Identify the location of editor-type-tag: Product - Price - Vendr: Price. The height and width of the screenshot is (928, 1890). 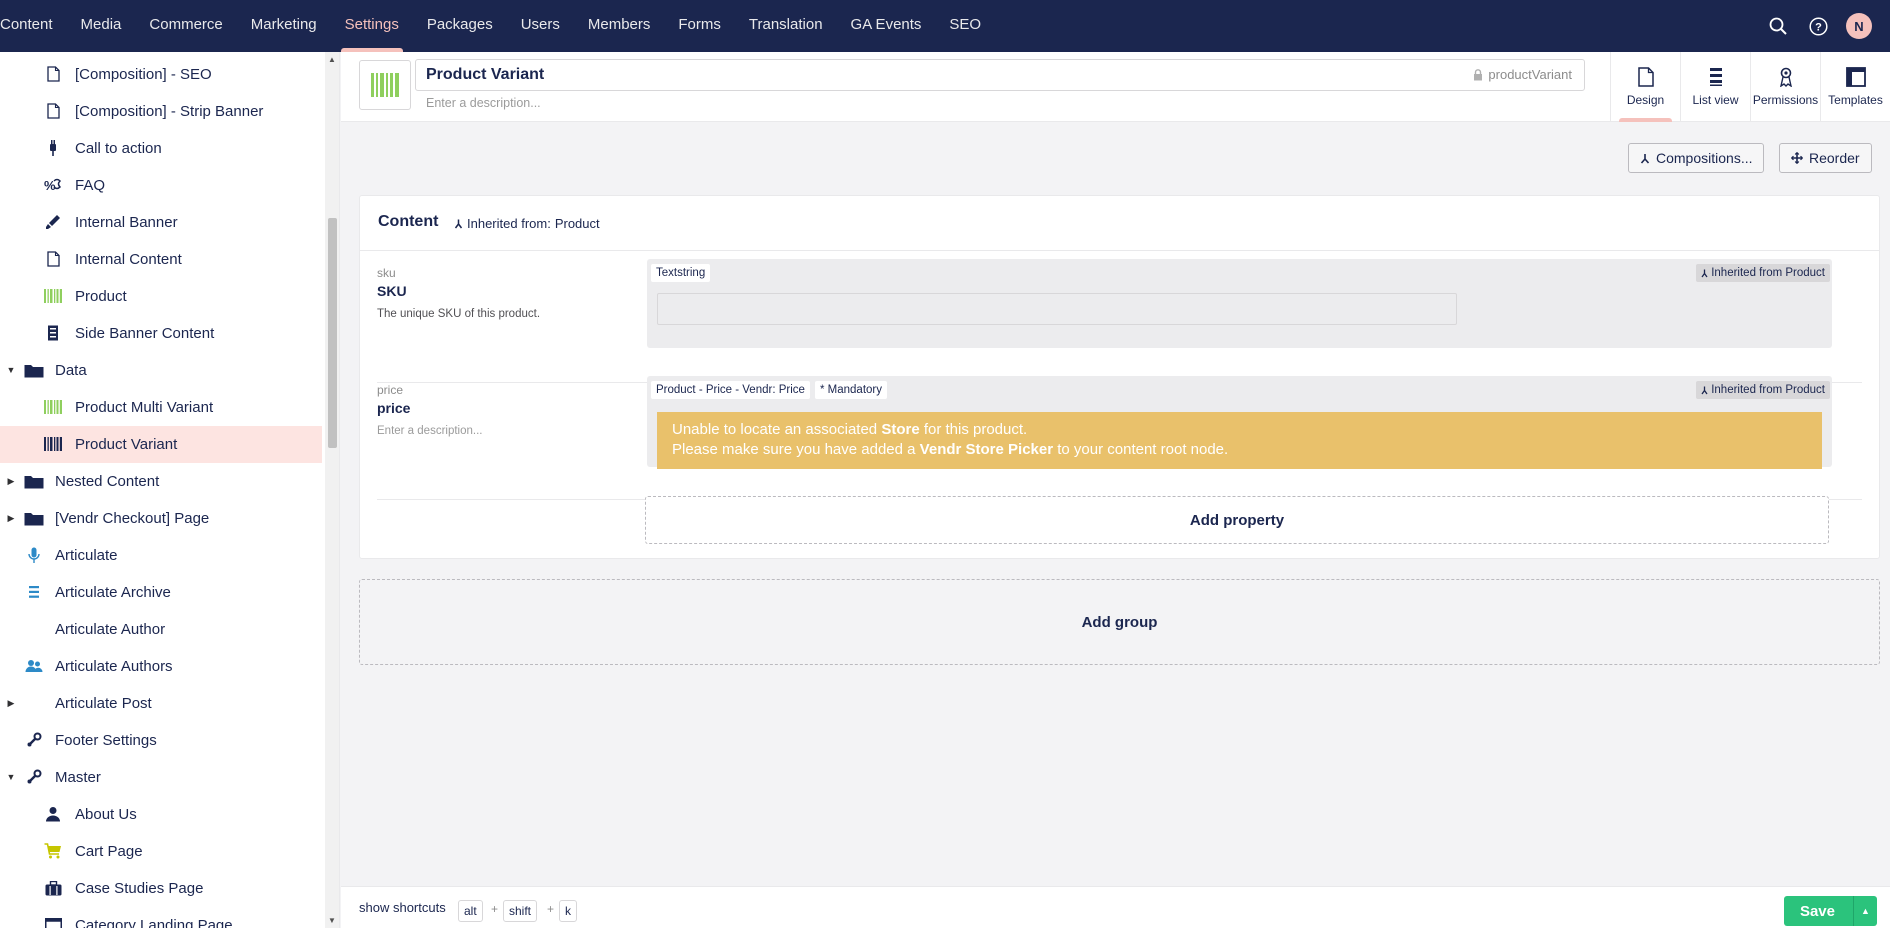
(730, 390).